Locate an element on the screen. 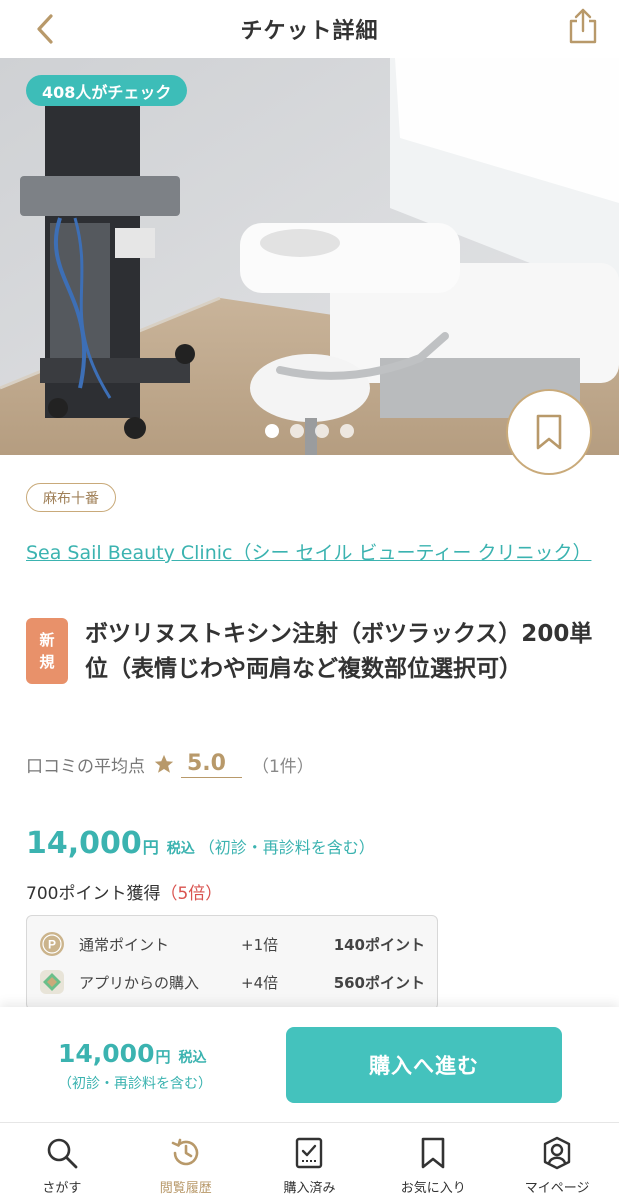 This screenshot has width=619, height=1200. points-multiplier: （5倍） is located at coordinates (191, 894).